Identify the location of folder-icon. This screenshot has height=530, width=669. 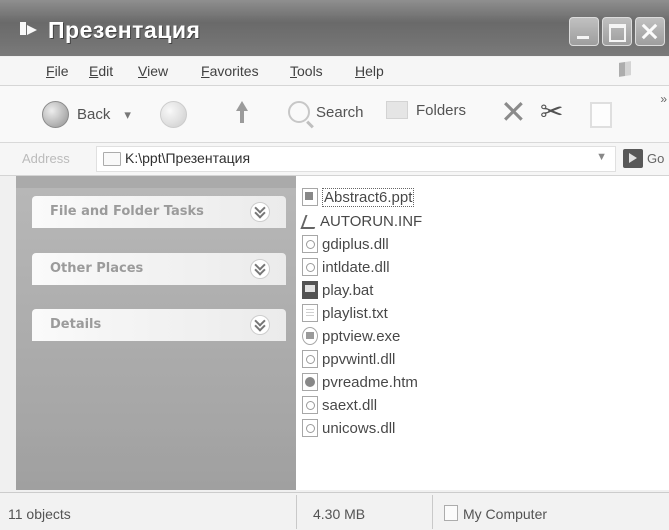
(112, 159).